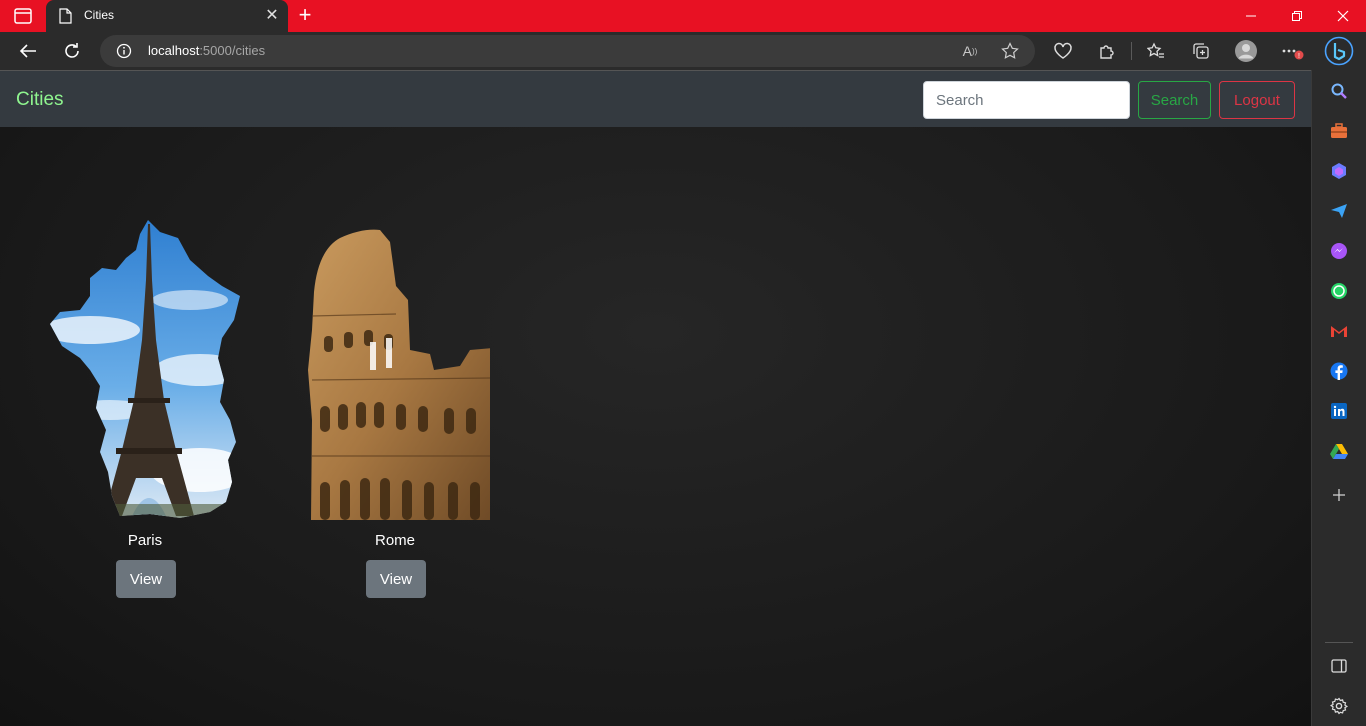  I want to click on settings-more-button: !, so click(1293, 51).